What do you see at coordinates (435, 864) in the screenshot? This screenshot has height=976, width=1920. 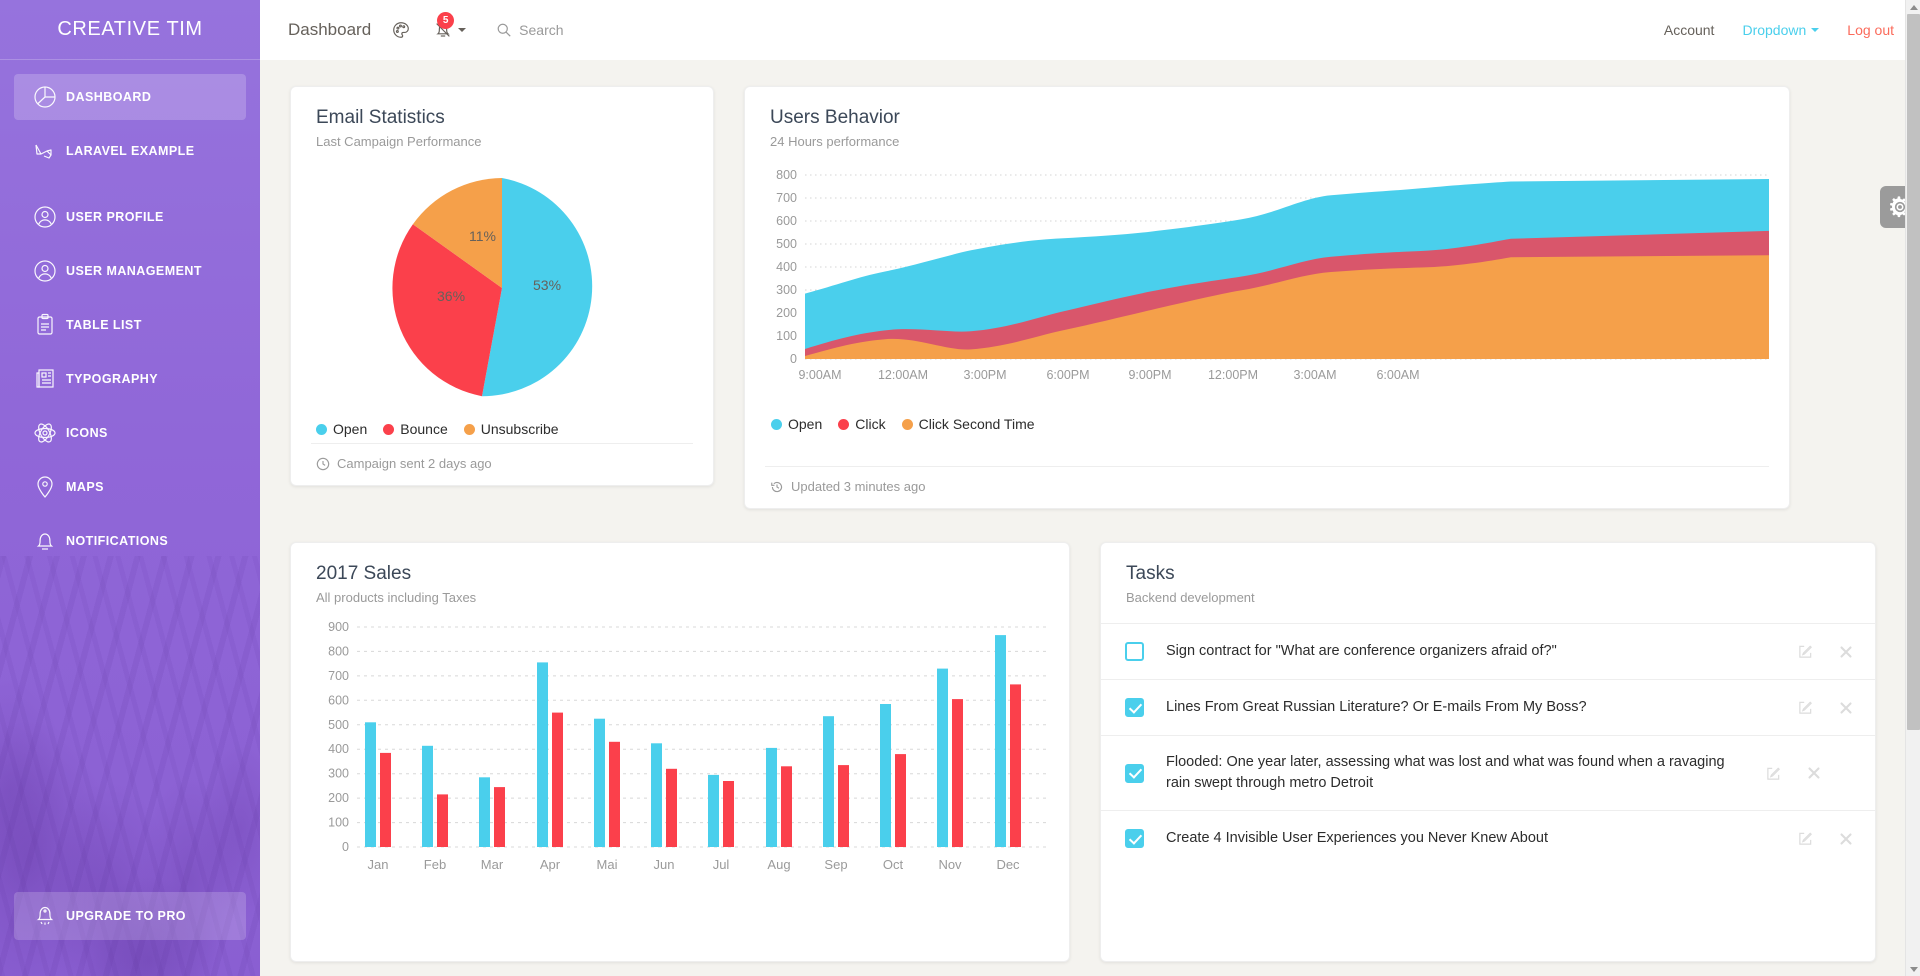 I see `svg-text: Feb` at bounding box center [435, 864].